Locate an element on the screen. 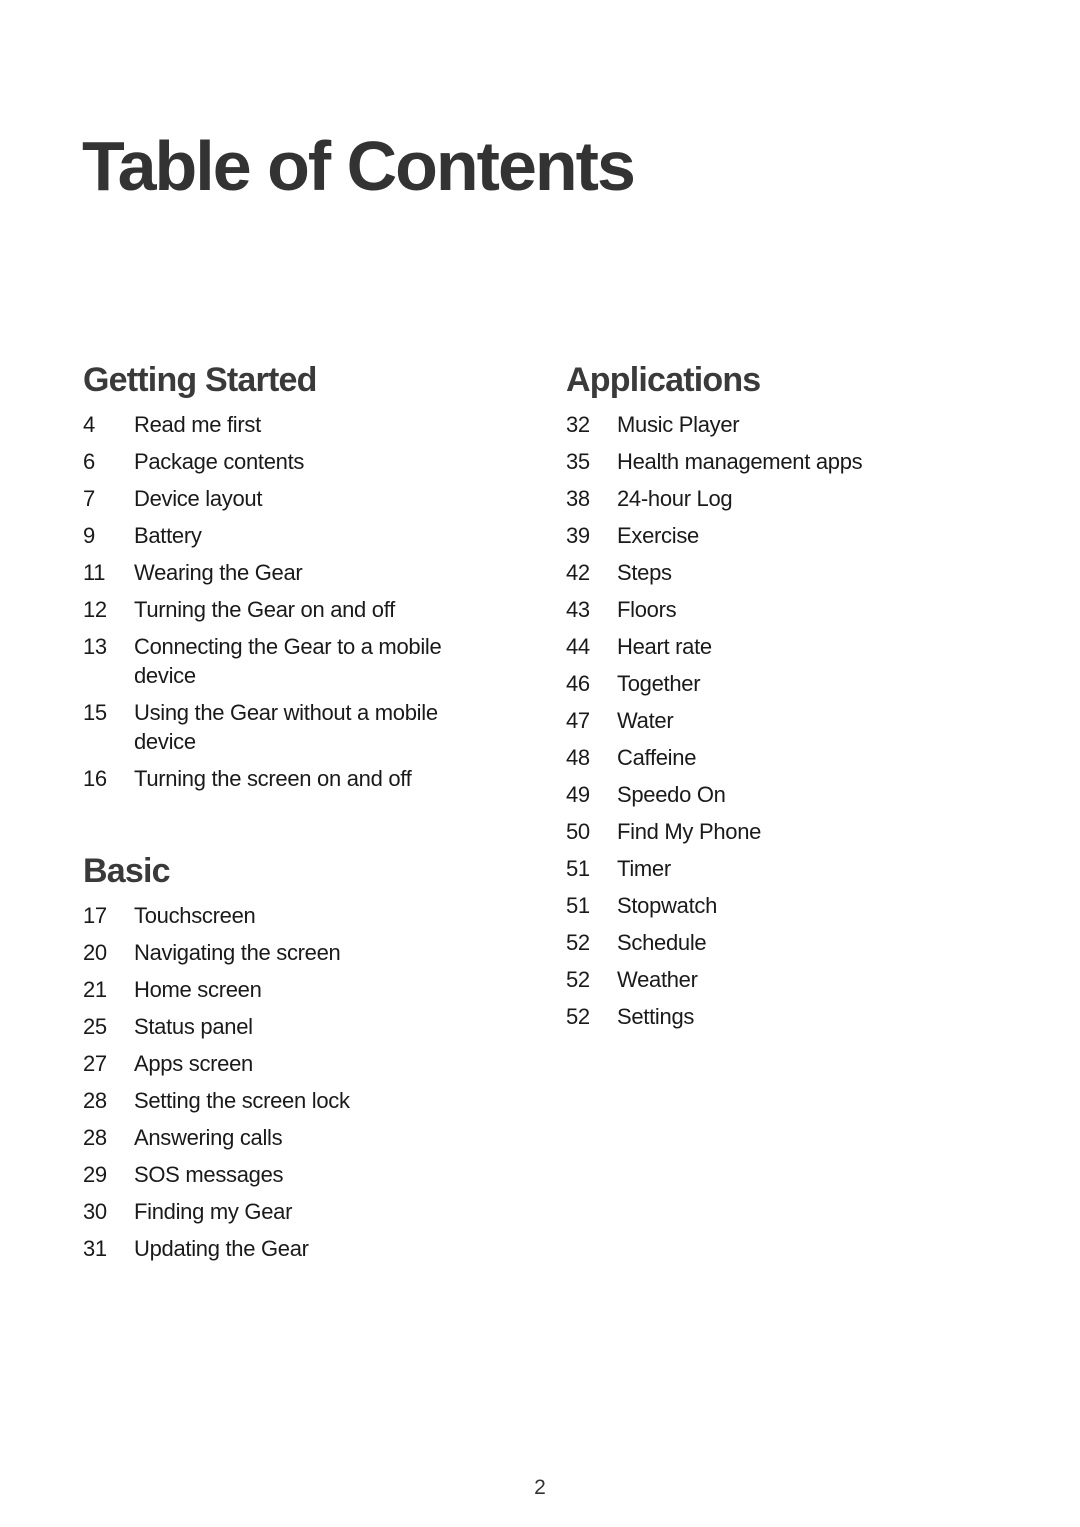 Image resolution: width=1080 pixels, height=1527 pixels. toc-entry: 9 Battery is located at coordinates (278, 535).